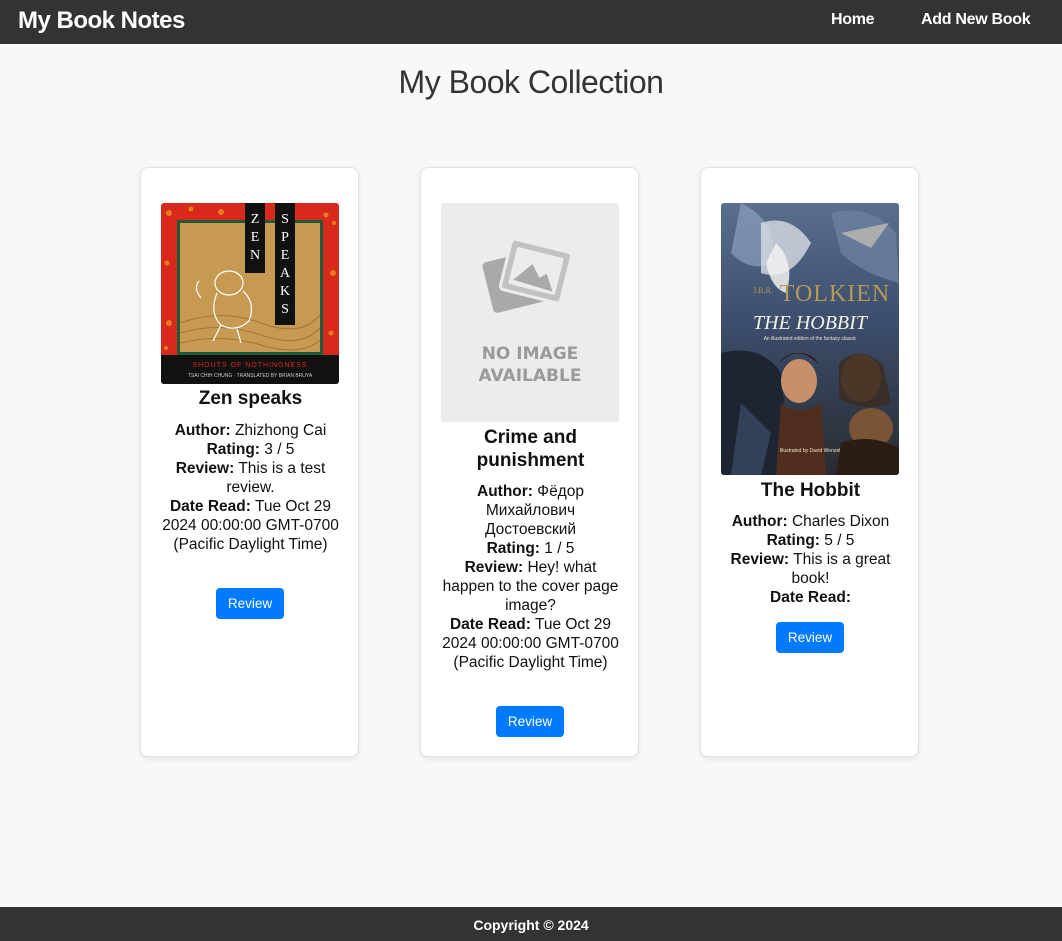 The height and width of the screenshot is (941, 1062). What do you see at coordinates (531, 22) in the screenshot?
I see `navbar: My Book Notes Home Add New Book` at bounding box center [531, 22].